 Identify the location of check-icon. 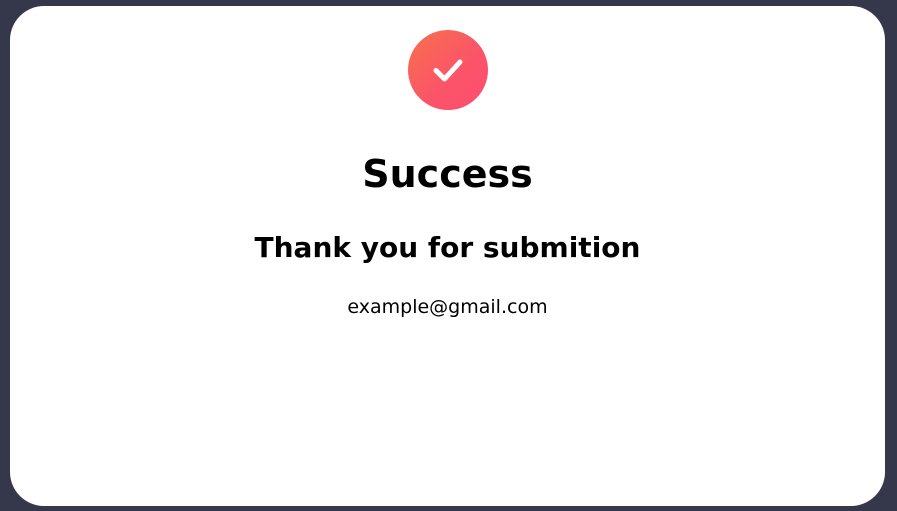
(448, 70).